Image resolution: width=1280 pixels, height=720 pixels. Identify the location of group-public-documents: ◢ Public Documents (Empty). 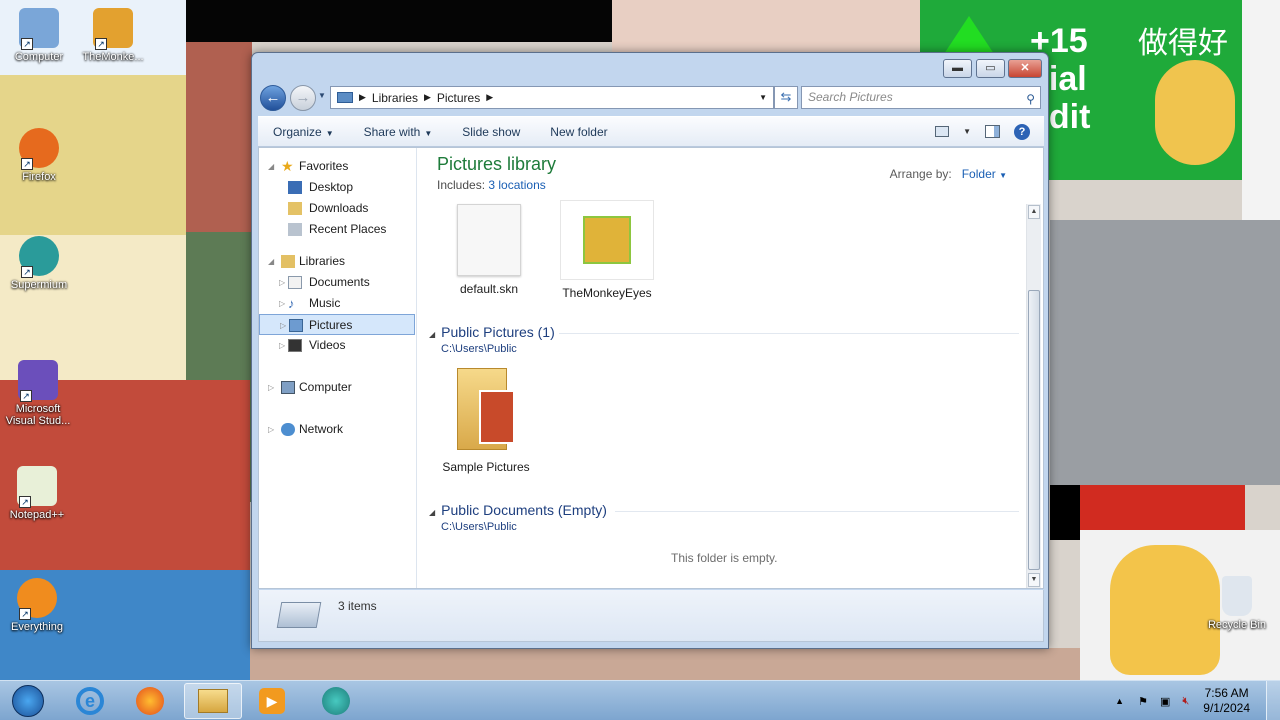
(518, 510).